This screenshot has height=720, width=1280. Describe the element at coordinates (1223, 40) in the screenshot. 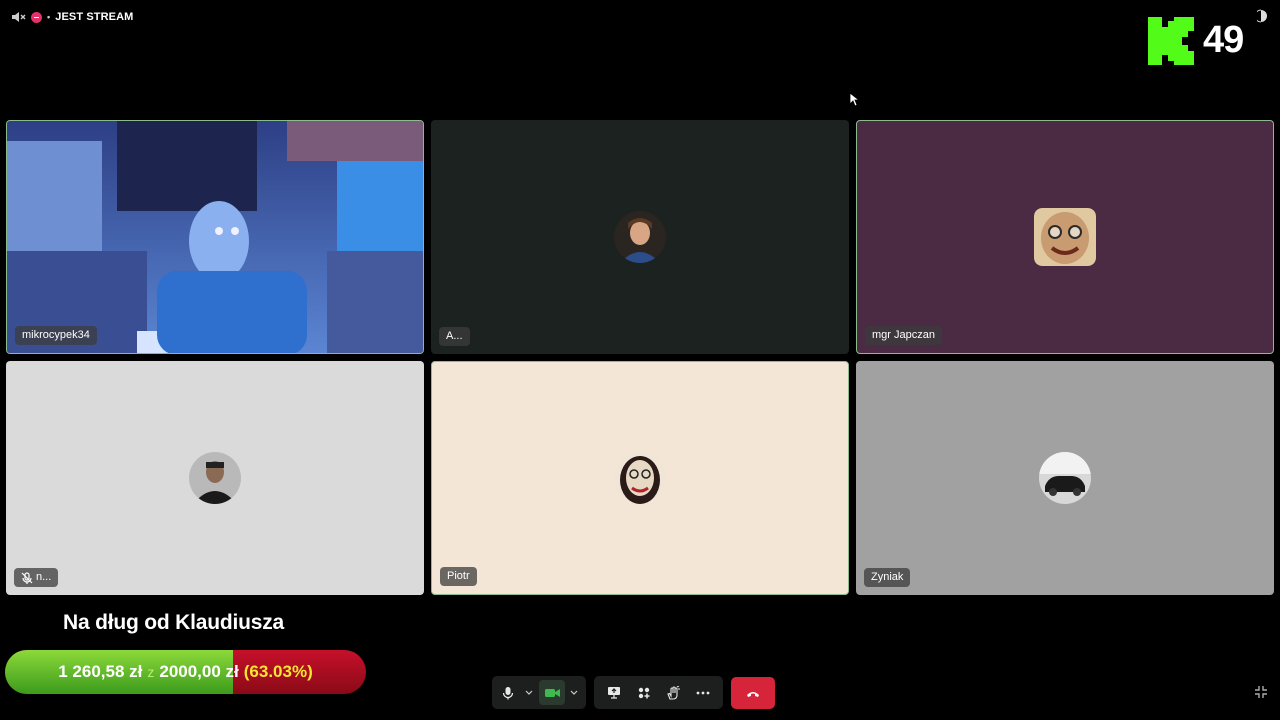

I see `viewer-count: 49` at that location.